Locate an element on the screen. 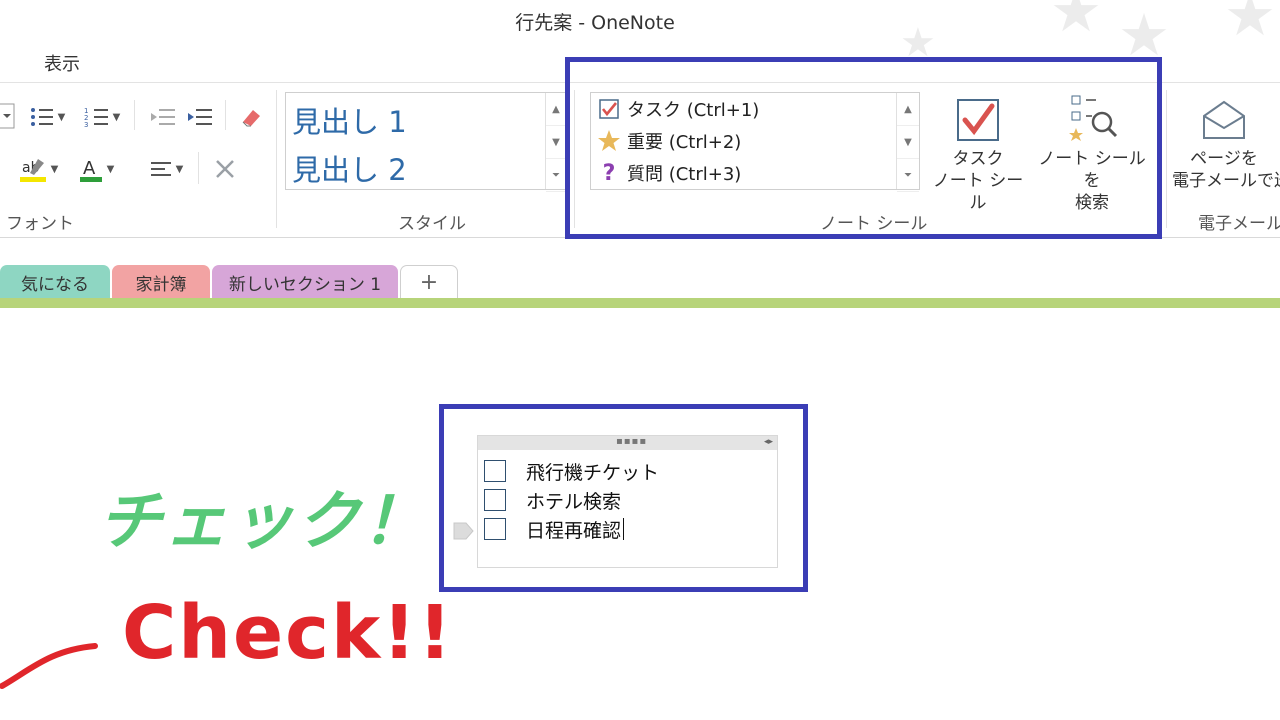 Image resolution: width=1280 pixels, height=720 pixels. group-label-email: 電子メール is located at coordinates (1239, 224).